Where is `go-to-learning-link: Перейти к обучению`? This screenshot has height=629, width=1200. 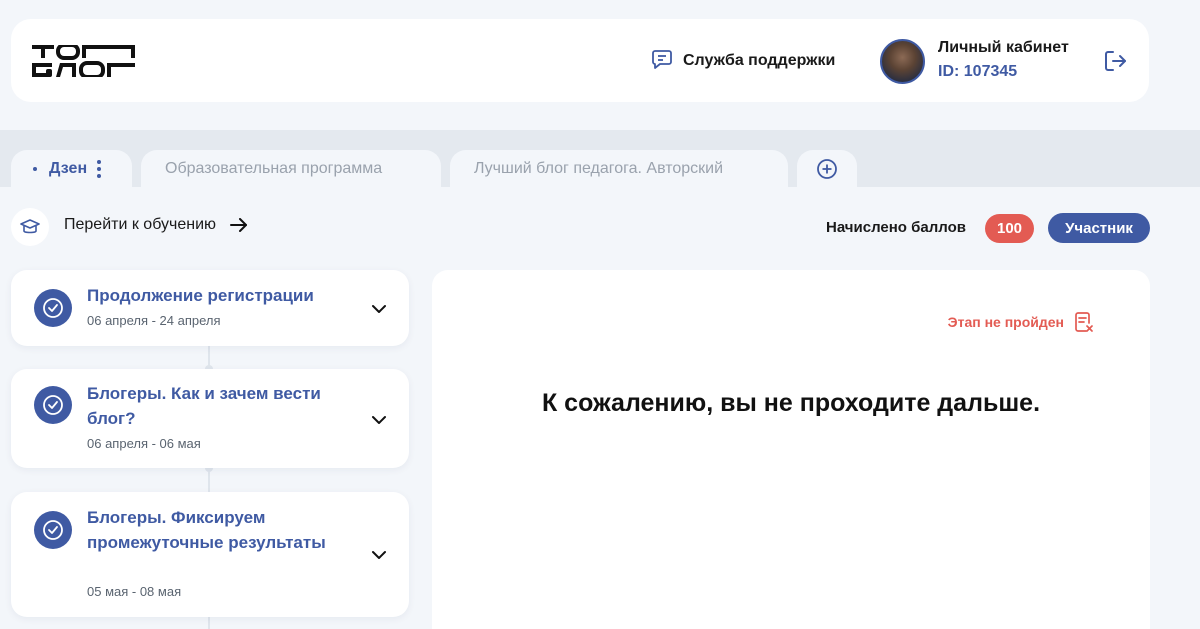
go-to-learning-link: Перейти к обучению is located at coordinates (156, 225).